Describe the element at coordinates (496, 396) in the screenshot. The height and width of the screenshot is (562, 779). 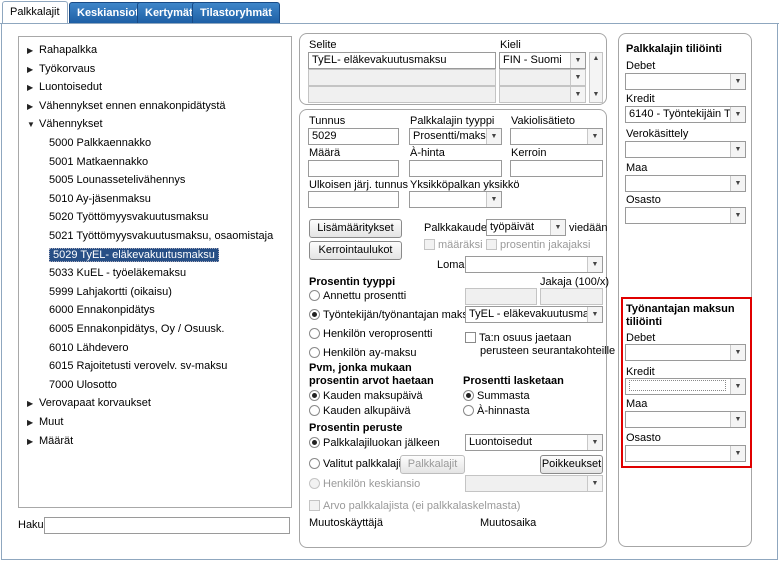
I see `summasta-radio: Summasta` at that location.